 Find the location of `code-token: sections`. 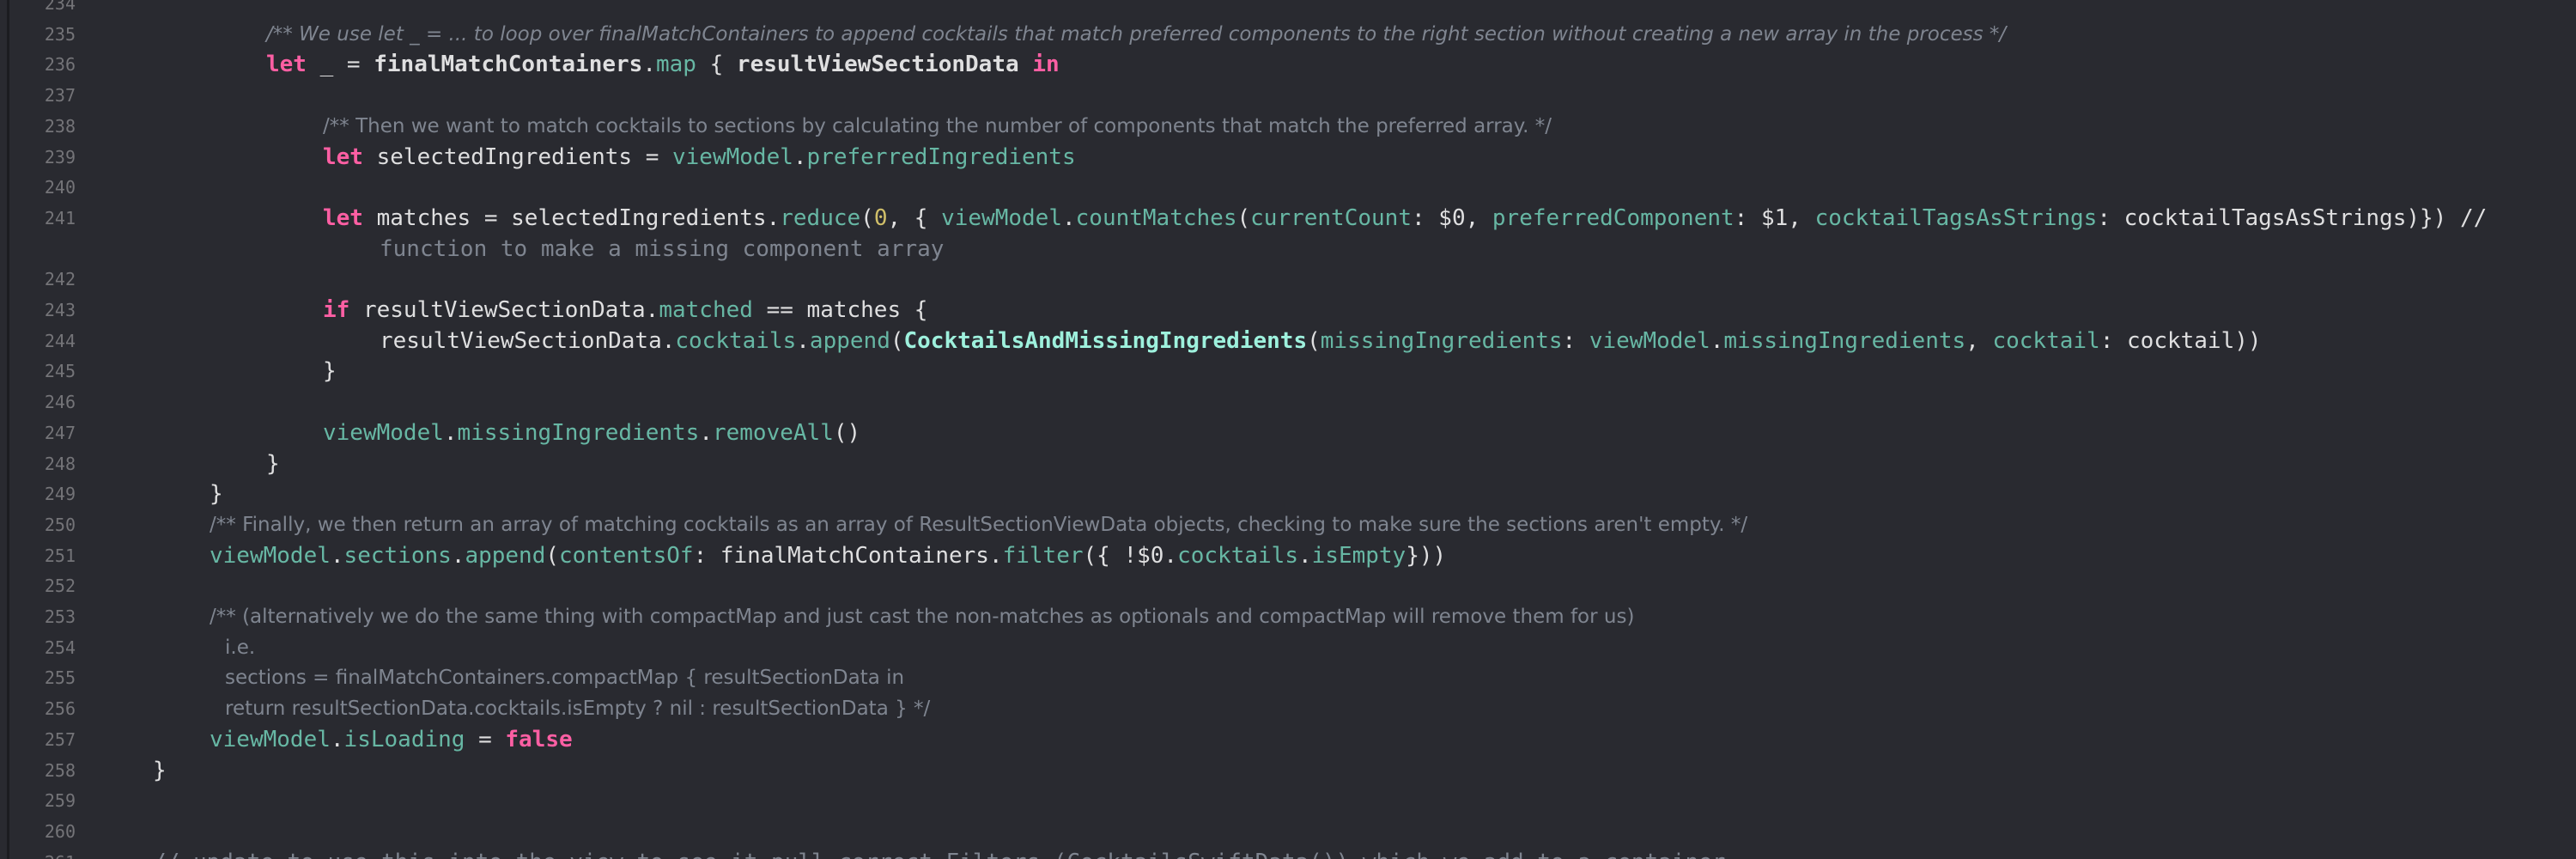

code-token: sections is located at coordinates (398, 555).